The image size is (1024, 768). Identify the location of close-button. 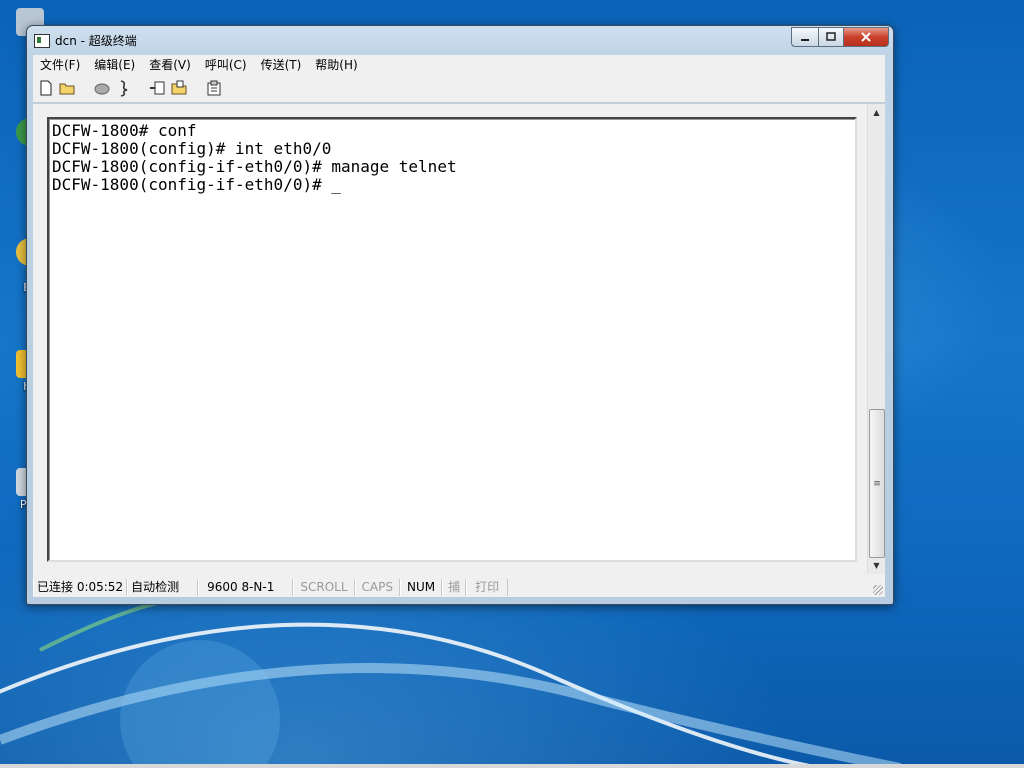
(866, 37).